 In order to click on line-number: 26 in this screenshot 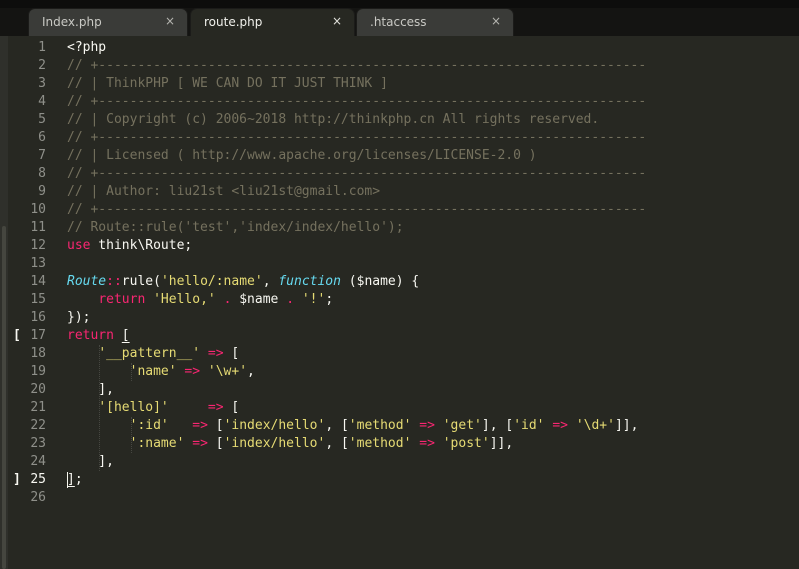, I will do `click(38, 497)`.